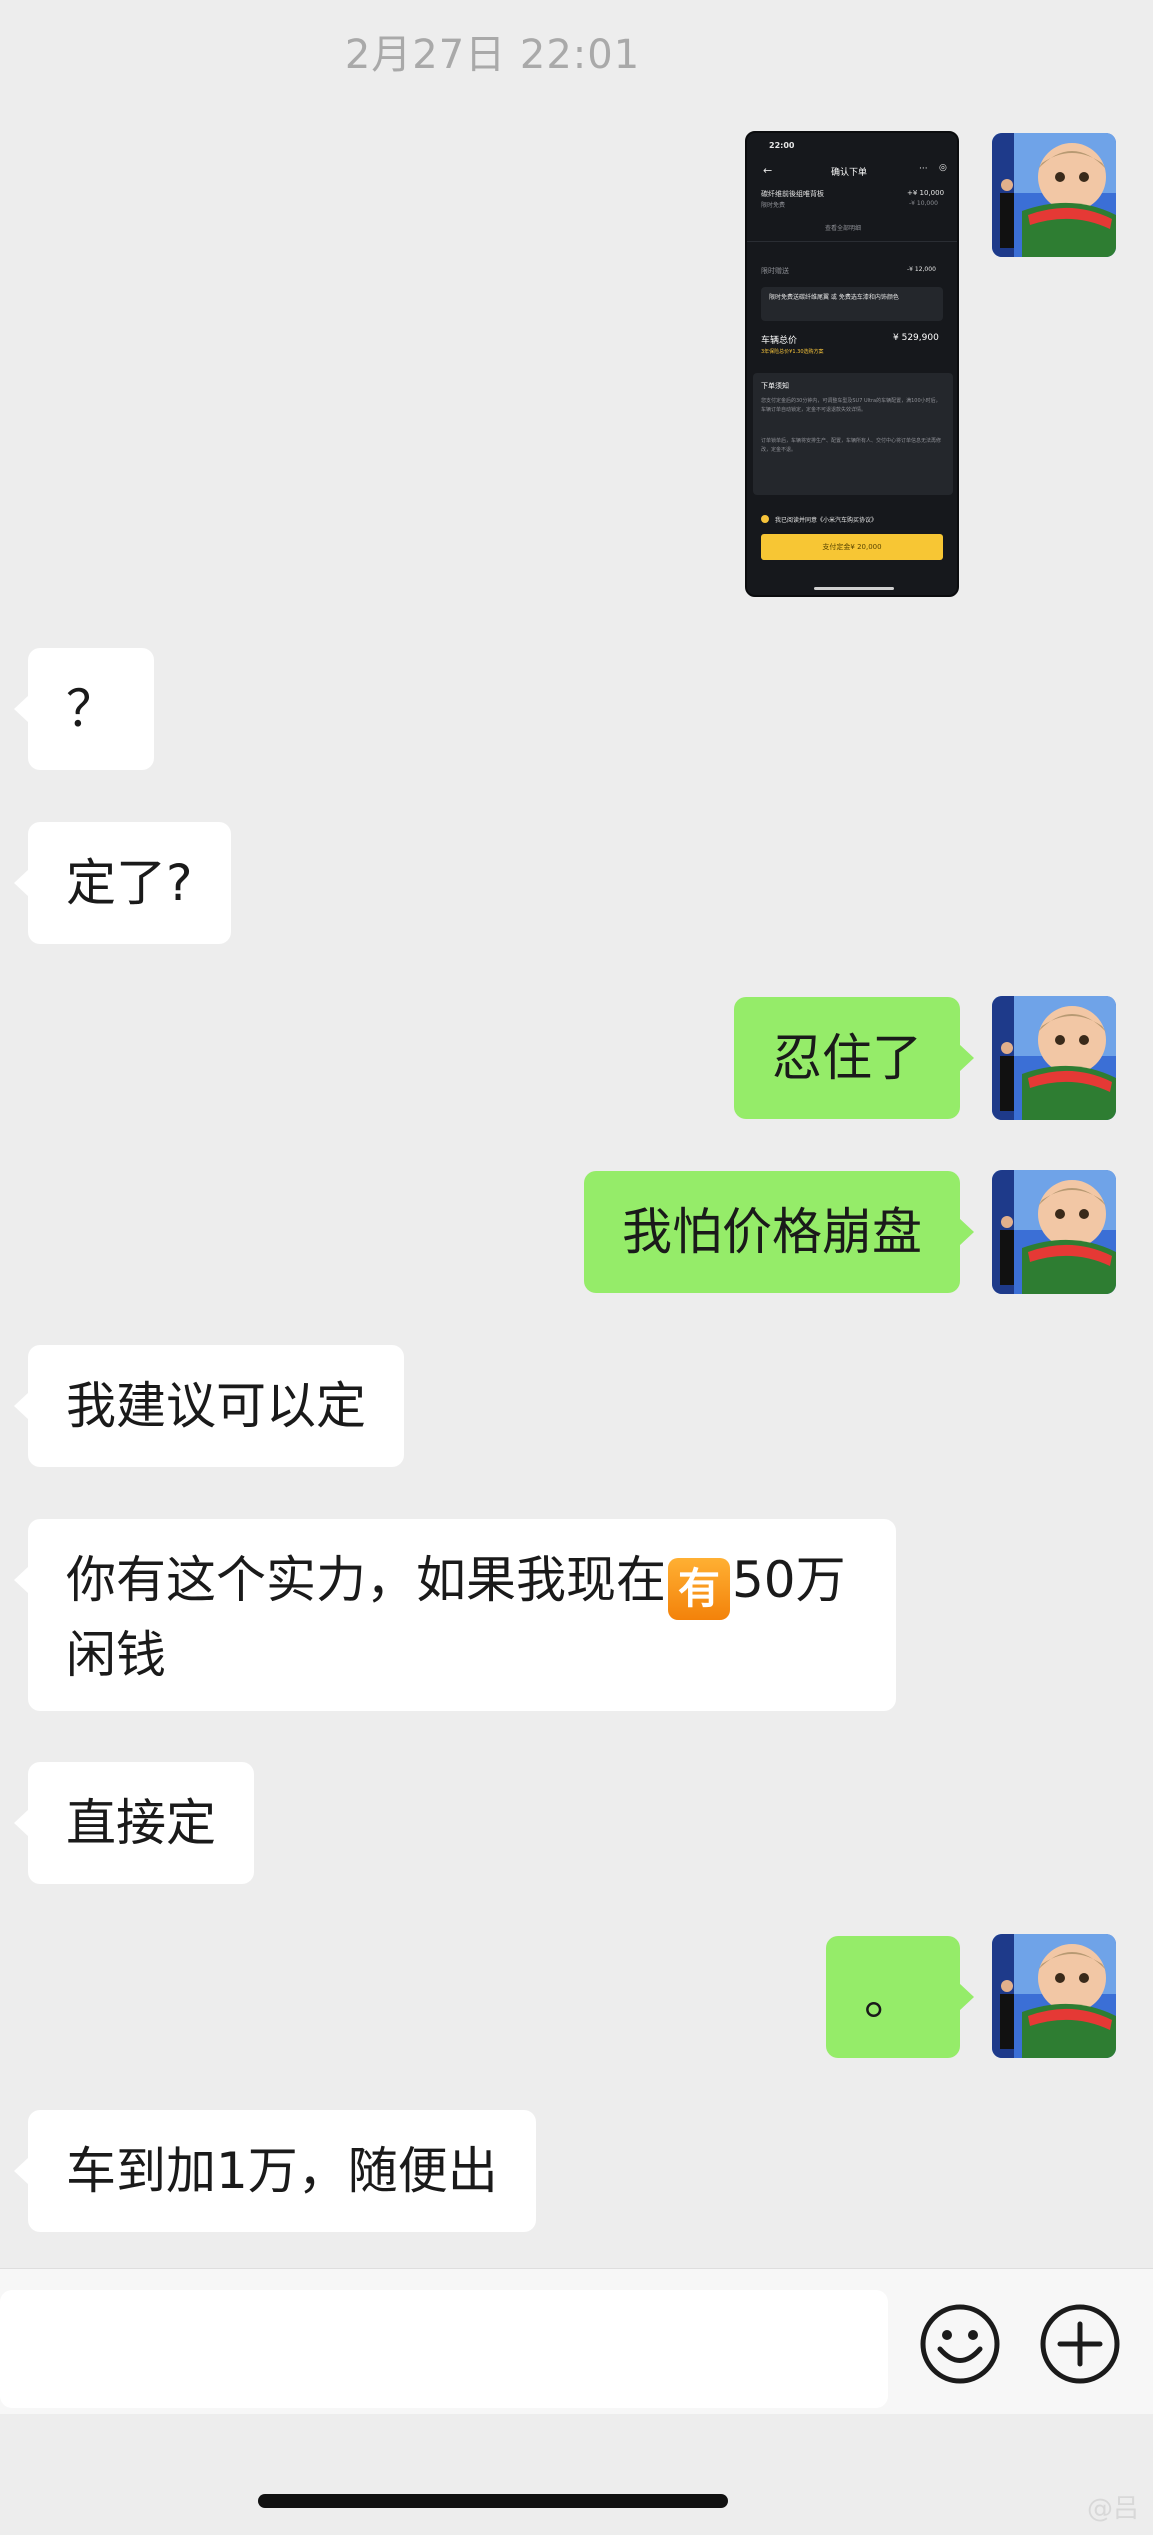  Describe the element at coordinates (852, 241) in the screenshot. I see `divider` at that location.